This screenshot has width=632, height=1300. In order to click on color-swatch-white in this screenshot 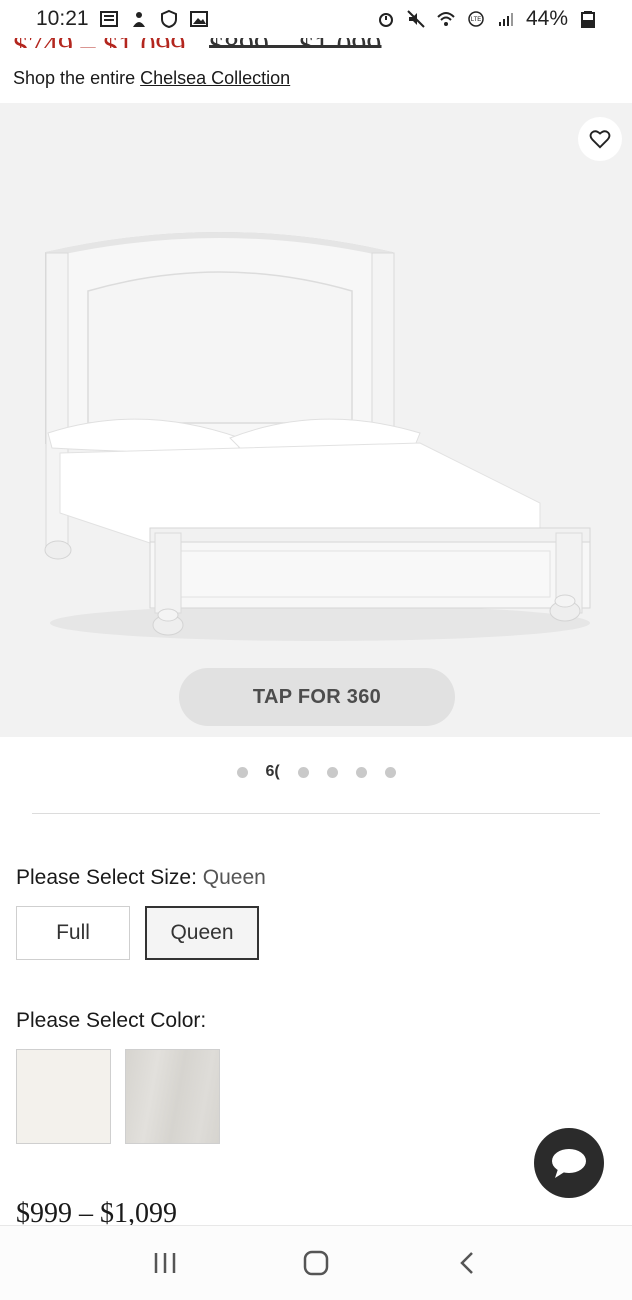, I will do `click(63, 1096)`.